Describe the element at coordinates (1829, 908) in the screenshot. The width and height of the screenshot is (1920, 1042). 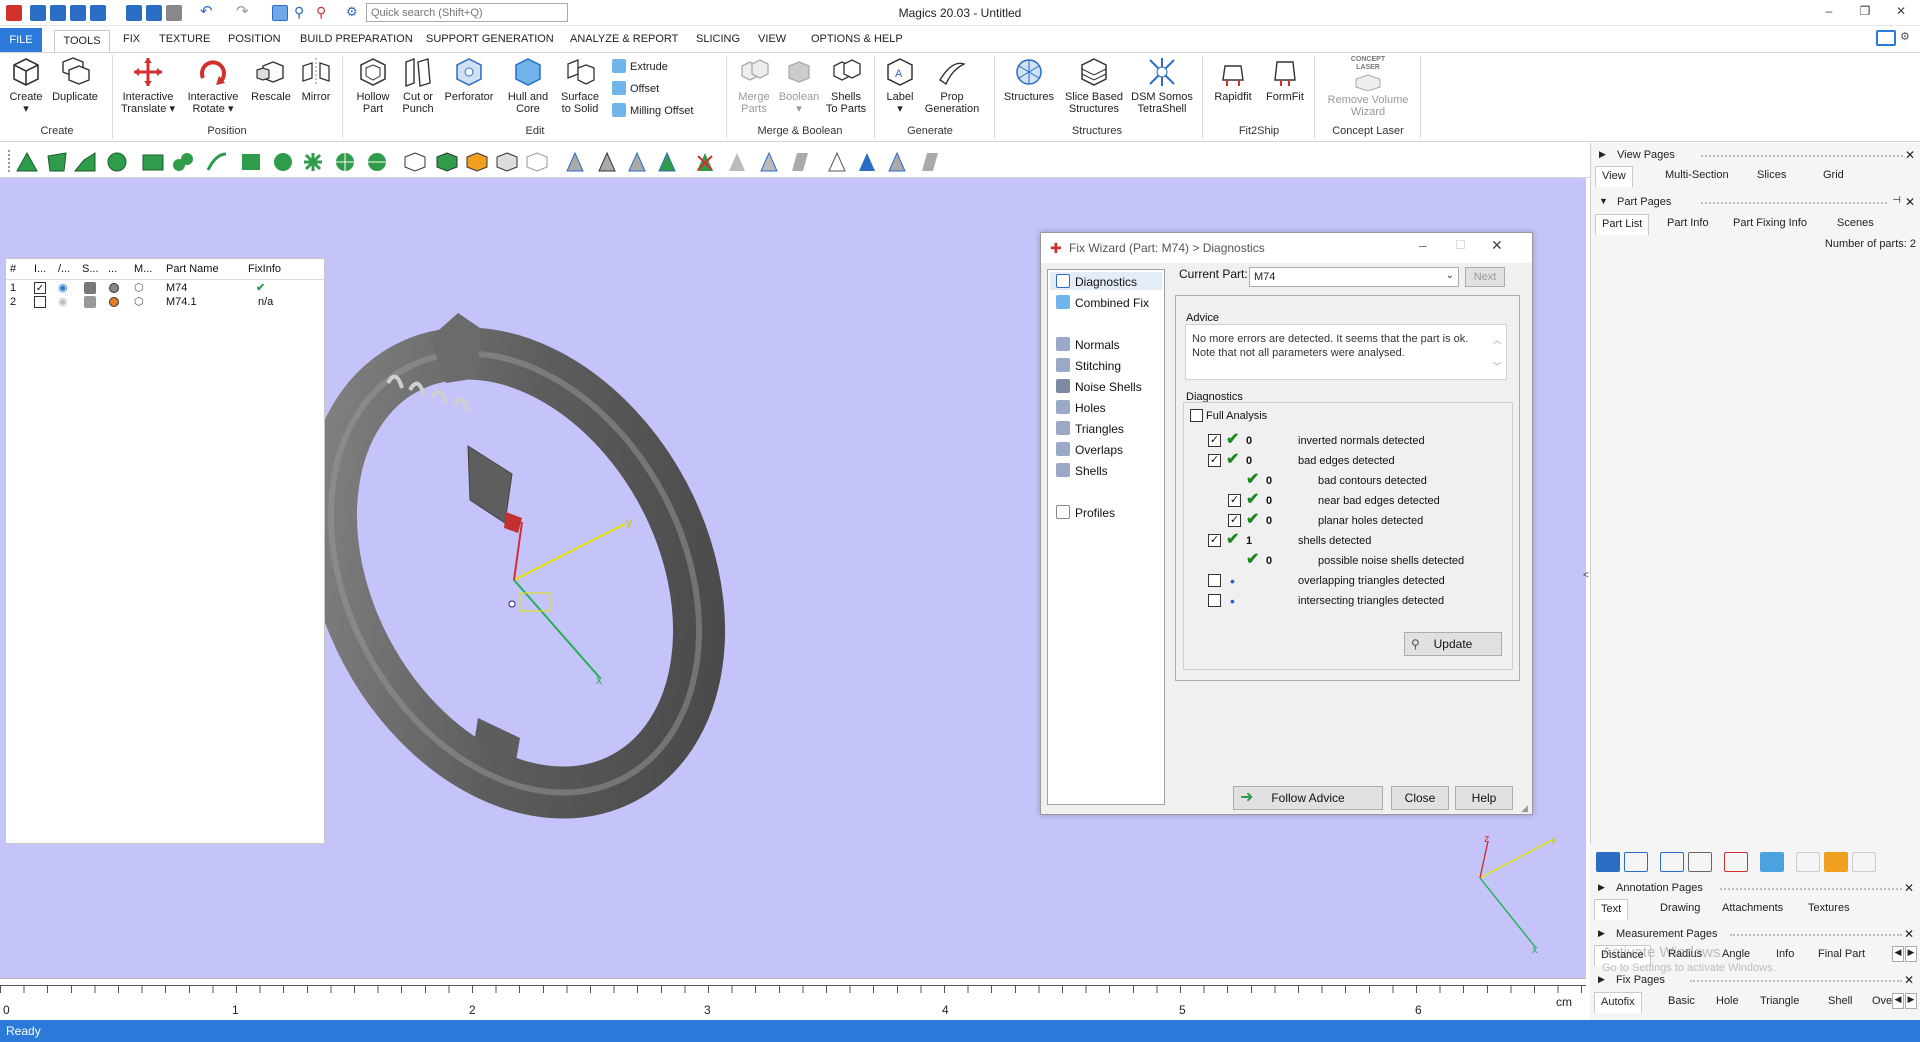
I see `tab-textures: Textures` at that location.